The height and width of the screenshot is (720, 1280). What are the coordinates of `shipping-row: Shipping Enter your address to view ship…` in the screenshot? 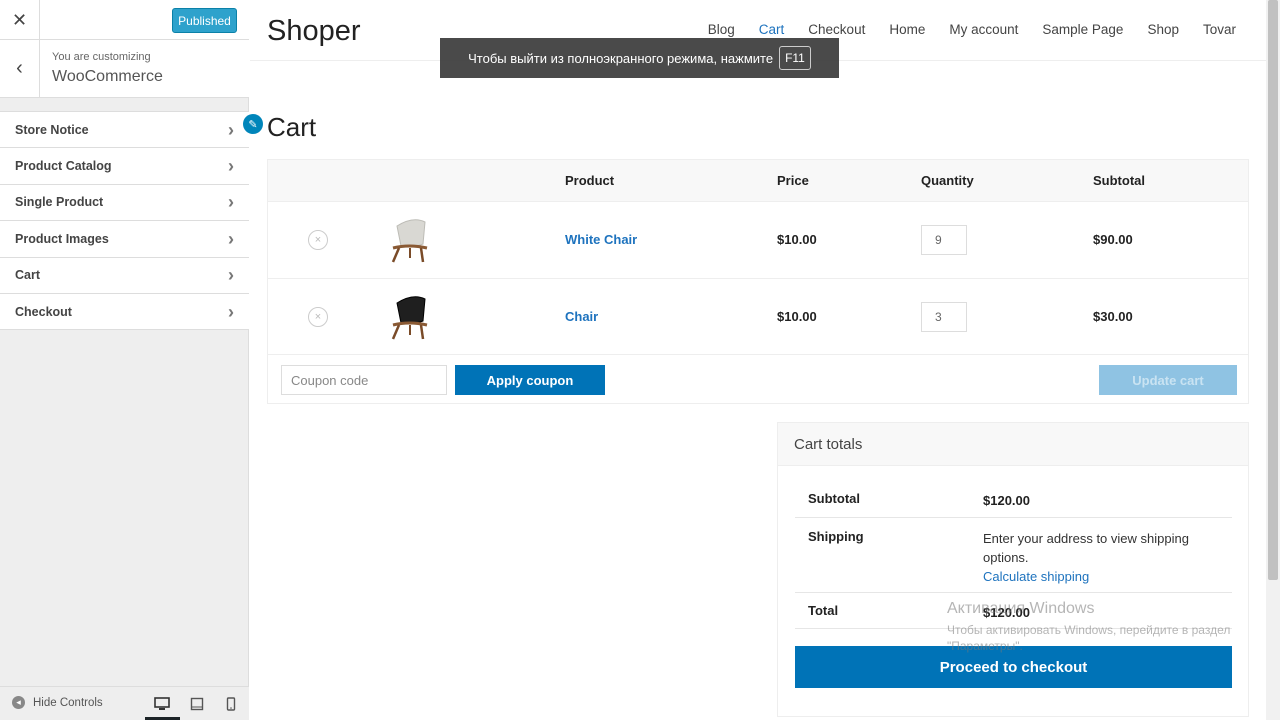 It's located at (1013, 561).